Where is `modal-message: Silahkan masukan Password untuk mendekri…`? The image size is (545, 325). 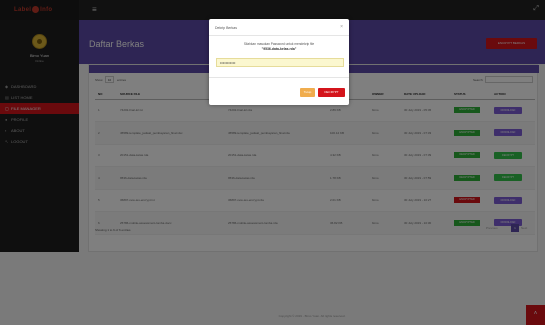 modal-message: Silahkan masukan Password untuk mendekri… is located at coordinates (279, 44).